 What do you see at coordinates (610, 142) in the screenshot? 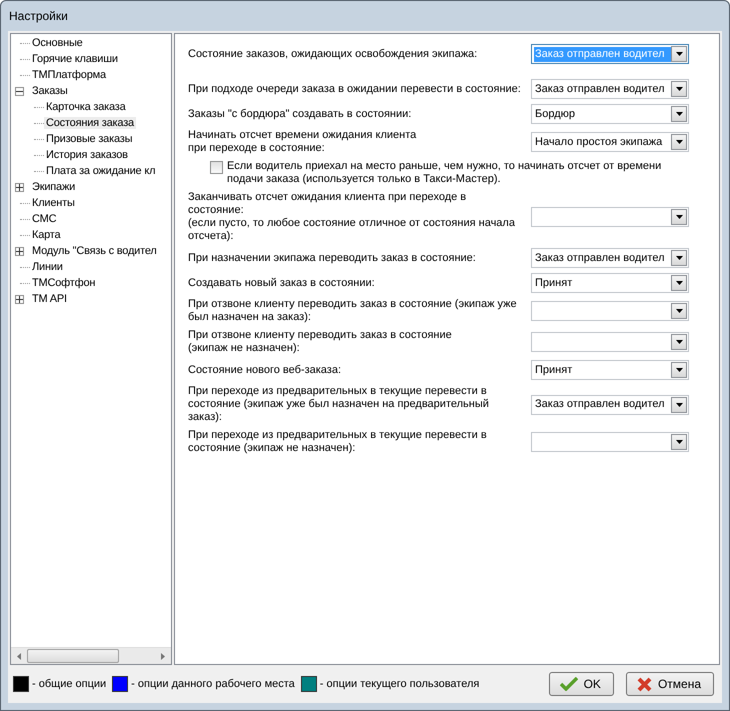
I see `state-dropdown: Начало простоя экипажа` at bounding box center [610, 142].